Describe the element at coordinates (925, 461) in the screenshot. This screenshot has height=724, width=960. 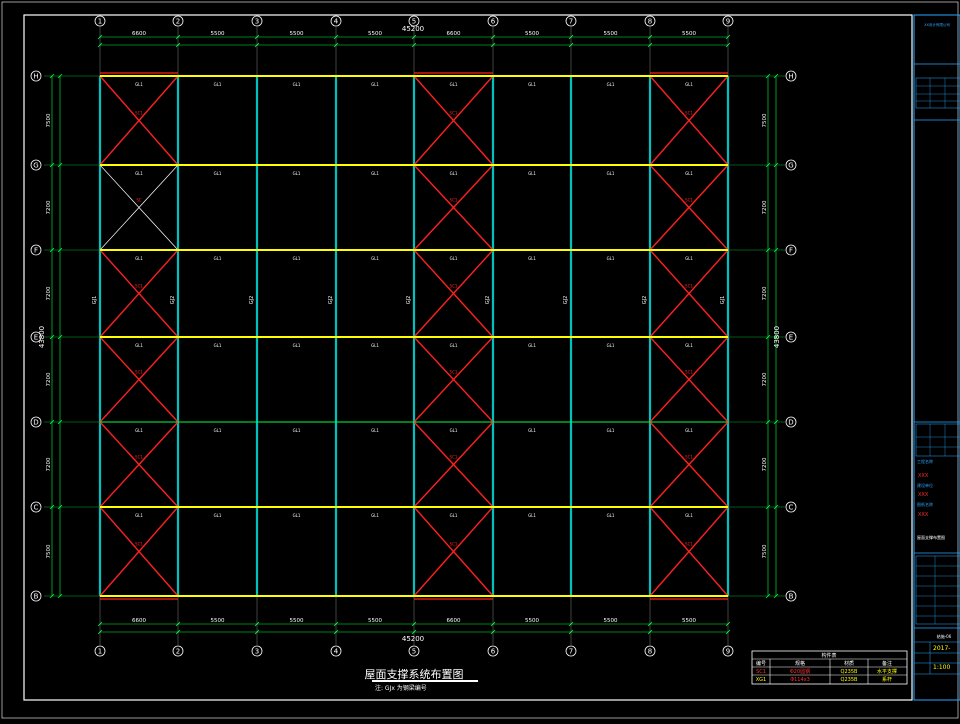
I see `project-label: 工程名称` at that location.